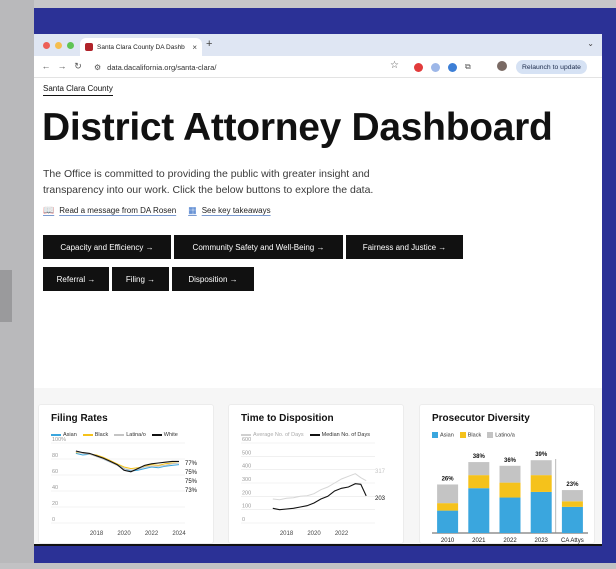  What do you see at coordinates (124, 534) in the screenshot?
I see `x-tick-label: 2020` at bounding box center [124, 534].